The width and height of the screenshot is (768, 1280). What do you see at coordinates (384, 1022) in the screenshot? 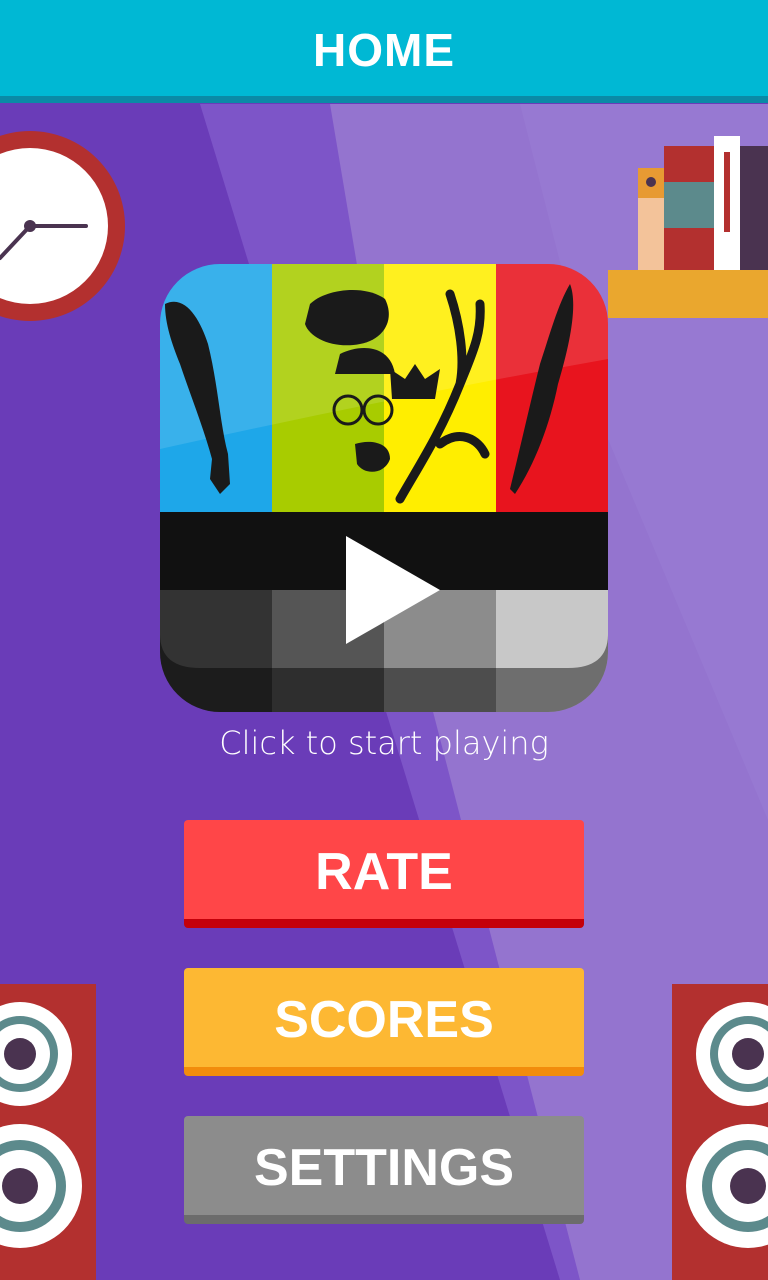
I see `scores-button: SCORES` at bounding box center [384, 1022].